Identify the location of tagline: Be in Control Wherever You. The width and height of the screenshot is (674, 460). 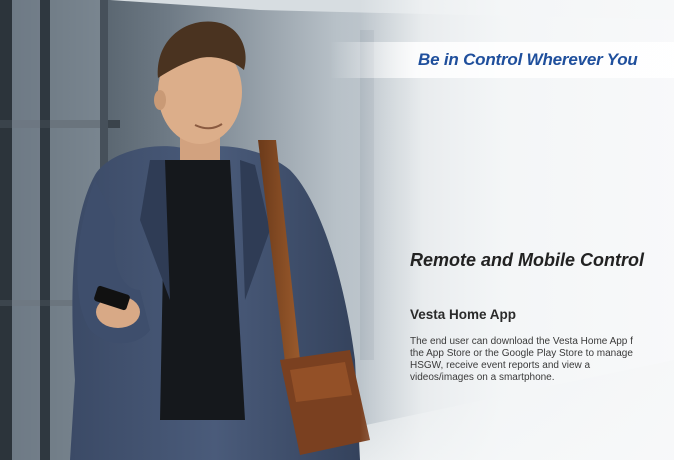
(528, 59).